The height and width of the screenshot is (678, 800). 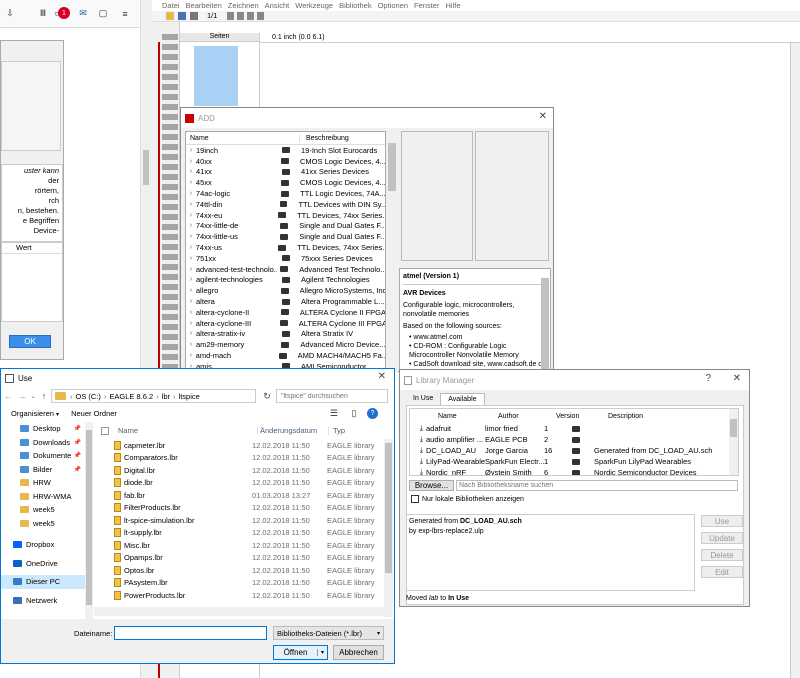 I want to click on nav-item: OneDrive, so click(x=43, y=564).